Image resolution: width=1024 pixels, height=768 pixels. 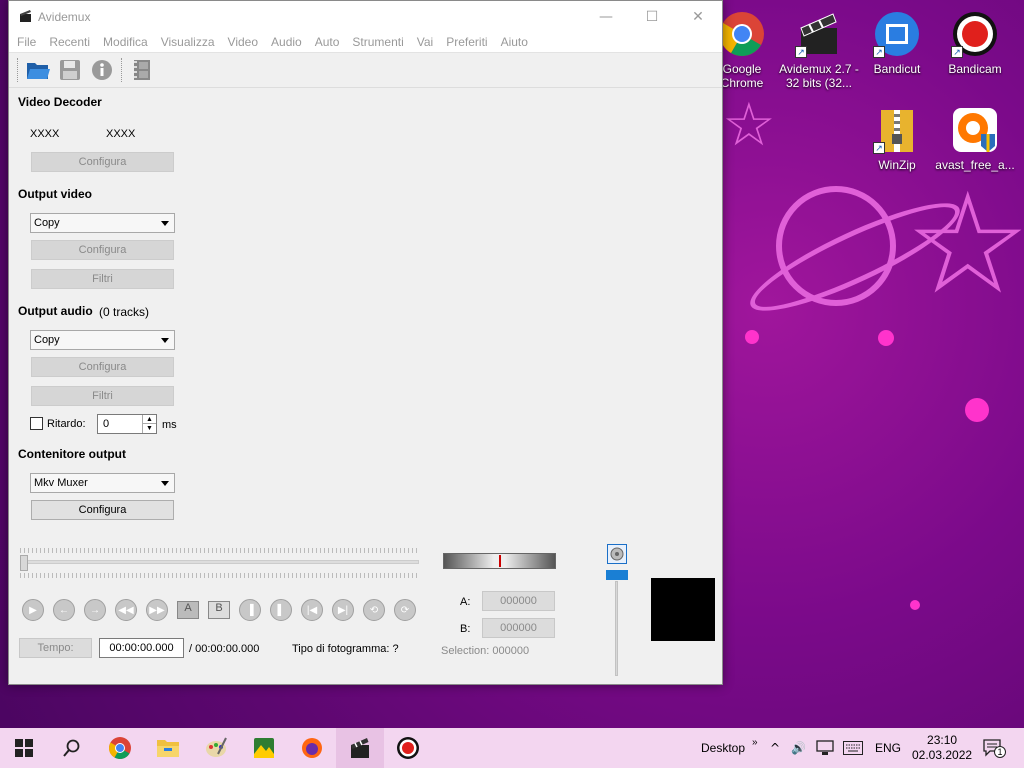 I want to click on taskbar-bandicam, so click(x=408, y=748).